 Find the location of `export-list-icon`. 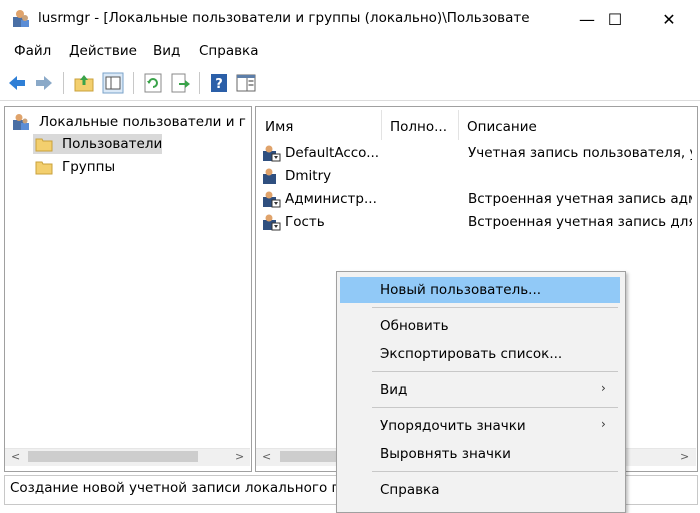

export-list-icon is located at coordinates (180, 83).